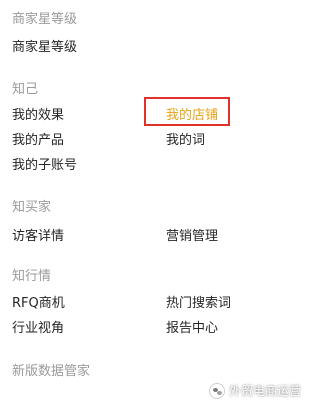 Image resolution: width=320 pixels, height=405 pixels. Describe the element at coordinates (192, 237) in the screenshot. I see `menu-item-marketing-management: 营销管理` at that location.